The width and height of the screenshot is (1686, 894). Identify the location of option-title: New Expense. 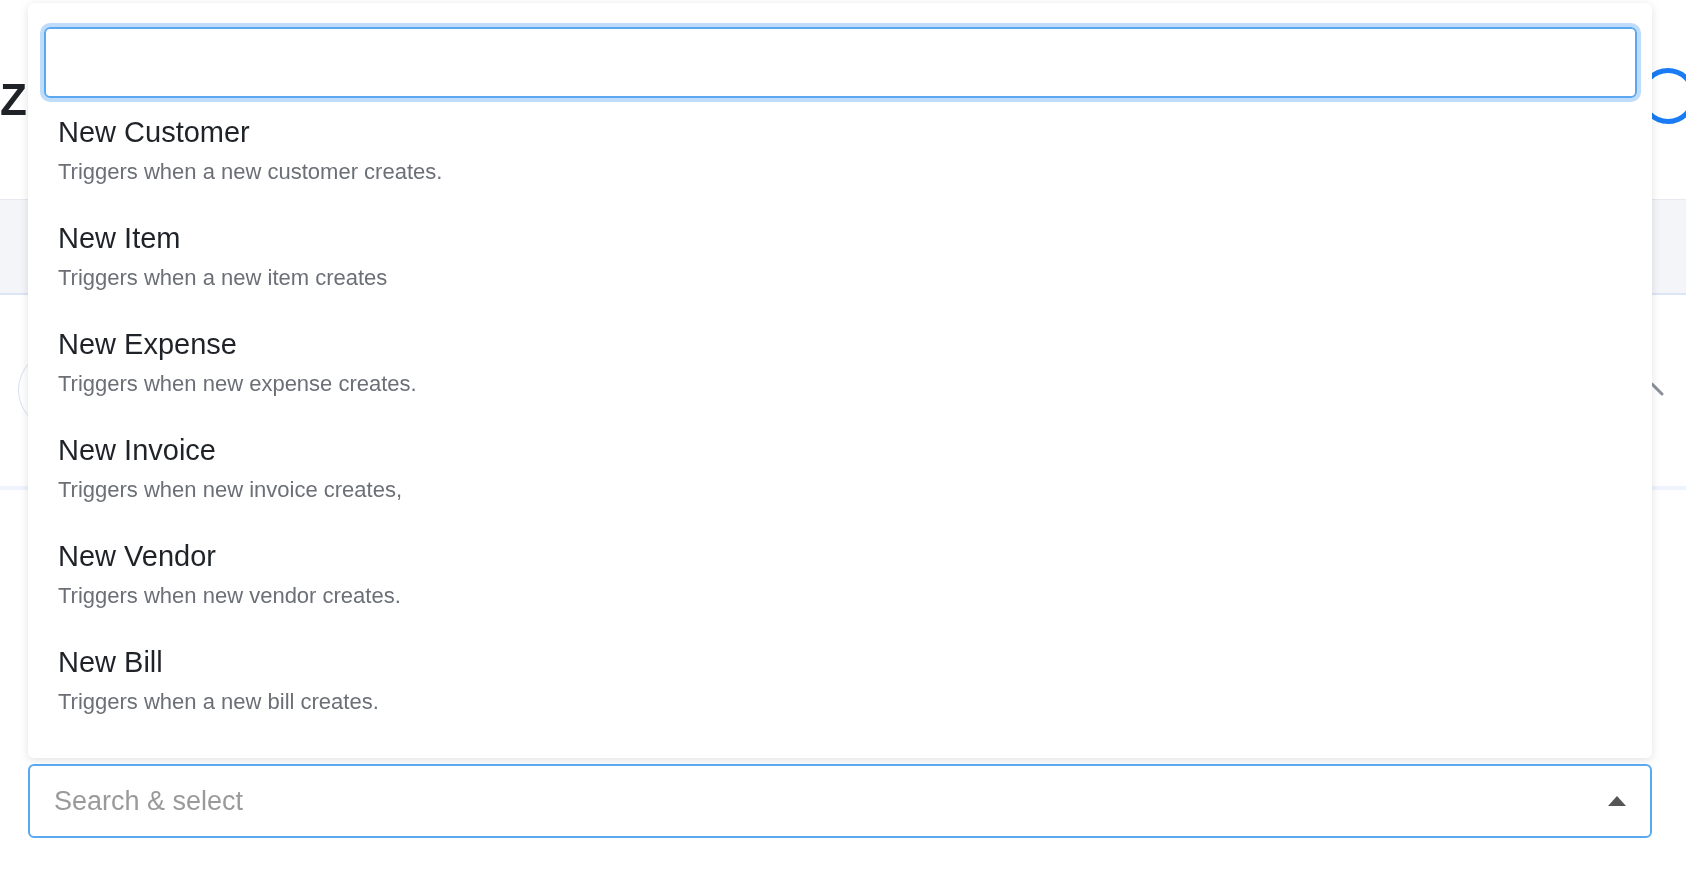
(148, 344).